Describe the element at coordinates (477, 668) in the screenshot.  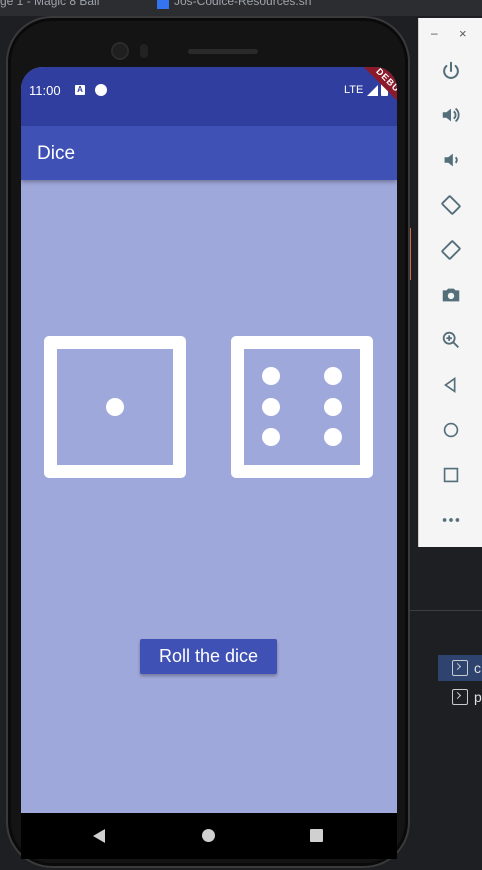
I see `terminal-label: c` at that location.